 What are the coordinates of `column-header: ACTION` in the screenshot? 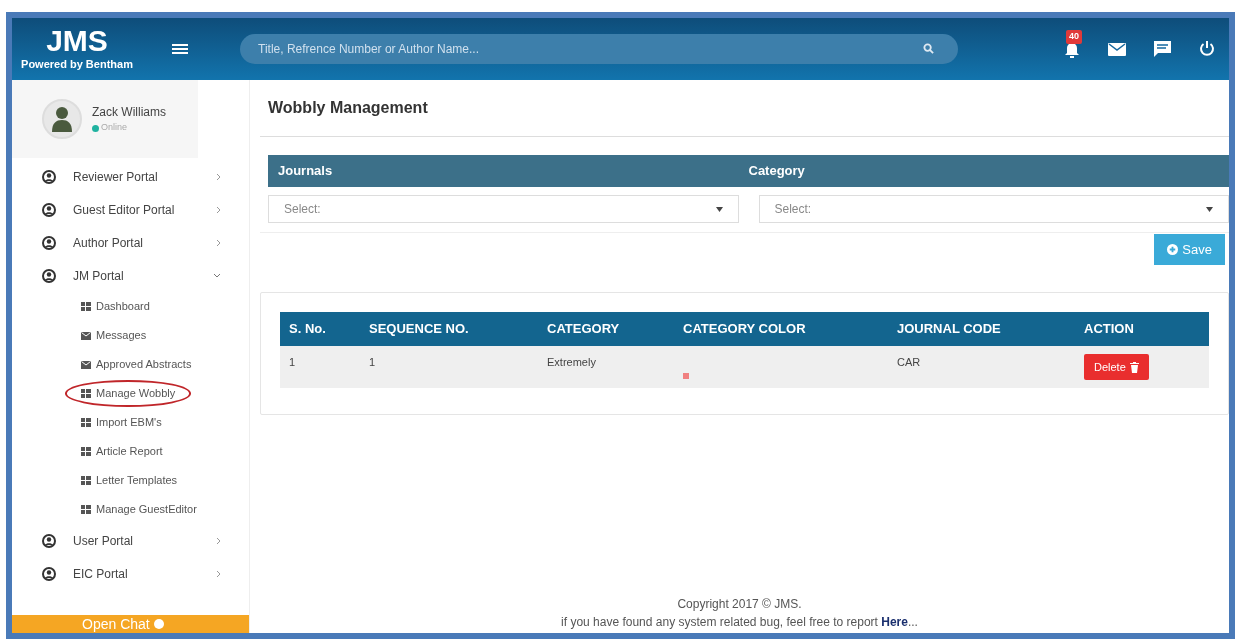 It's located at (1142, 329).